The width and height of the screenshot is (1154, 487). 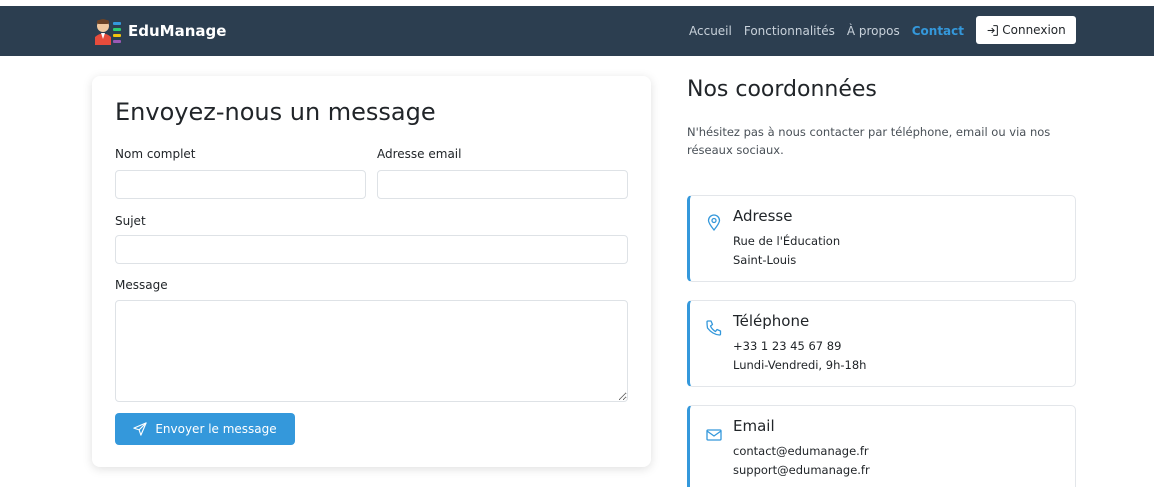 What do you see at coordinates (155, 154) in the screenshot?
I see `name-label: Nom complet` at bounding box center [155, 154].